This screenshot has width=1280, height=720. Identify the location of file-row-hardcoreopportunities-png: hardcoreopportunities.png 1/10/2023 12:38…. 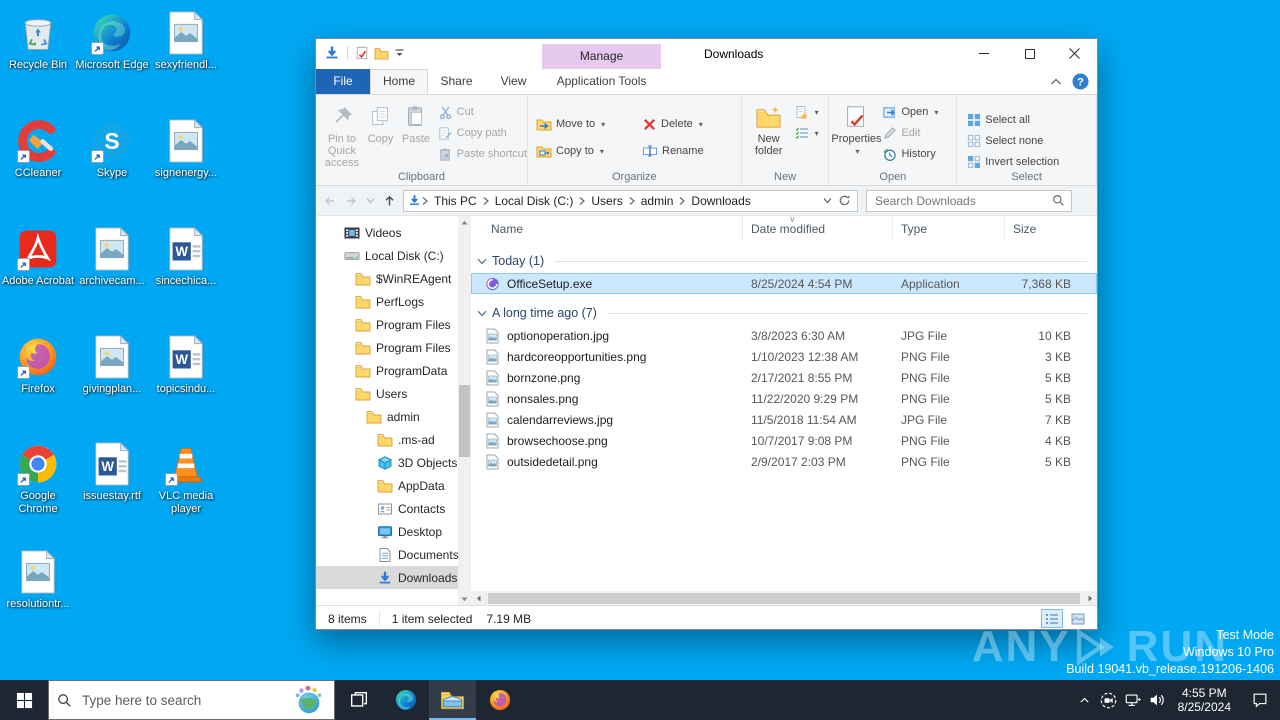
(784, 356).